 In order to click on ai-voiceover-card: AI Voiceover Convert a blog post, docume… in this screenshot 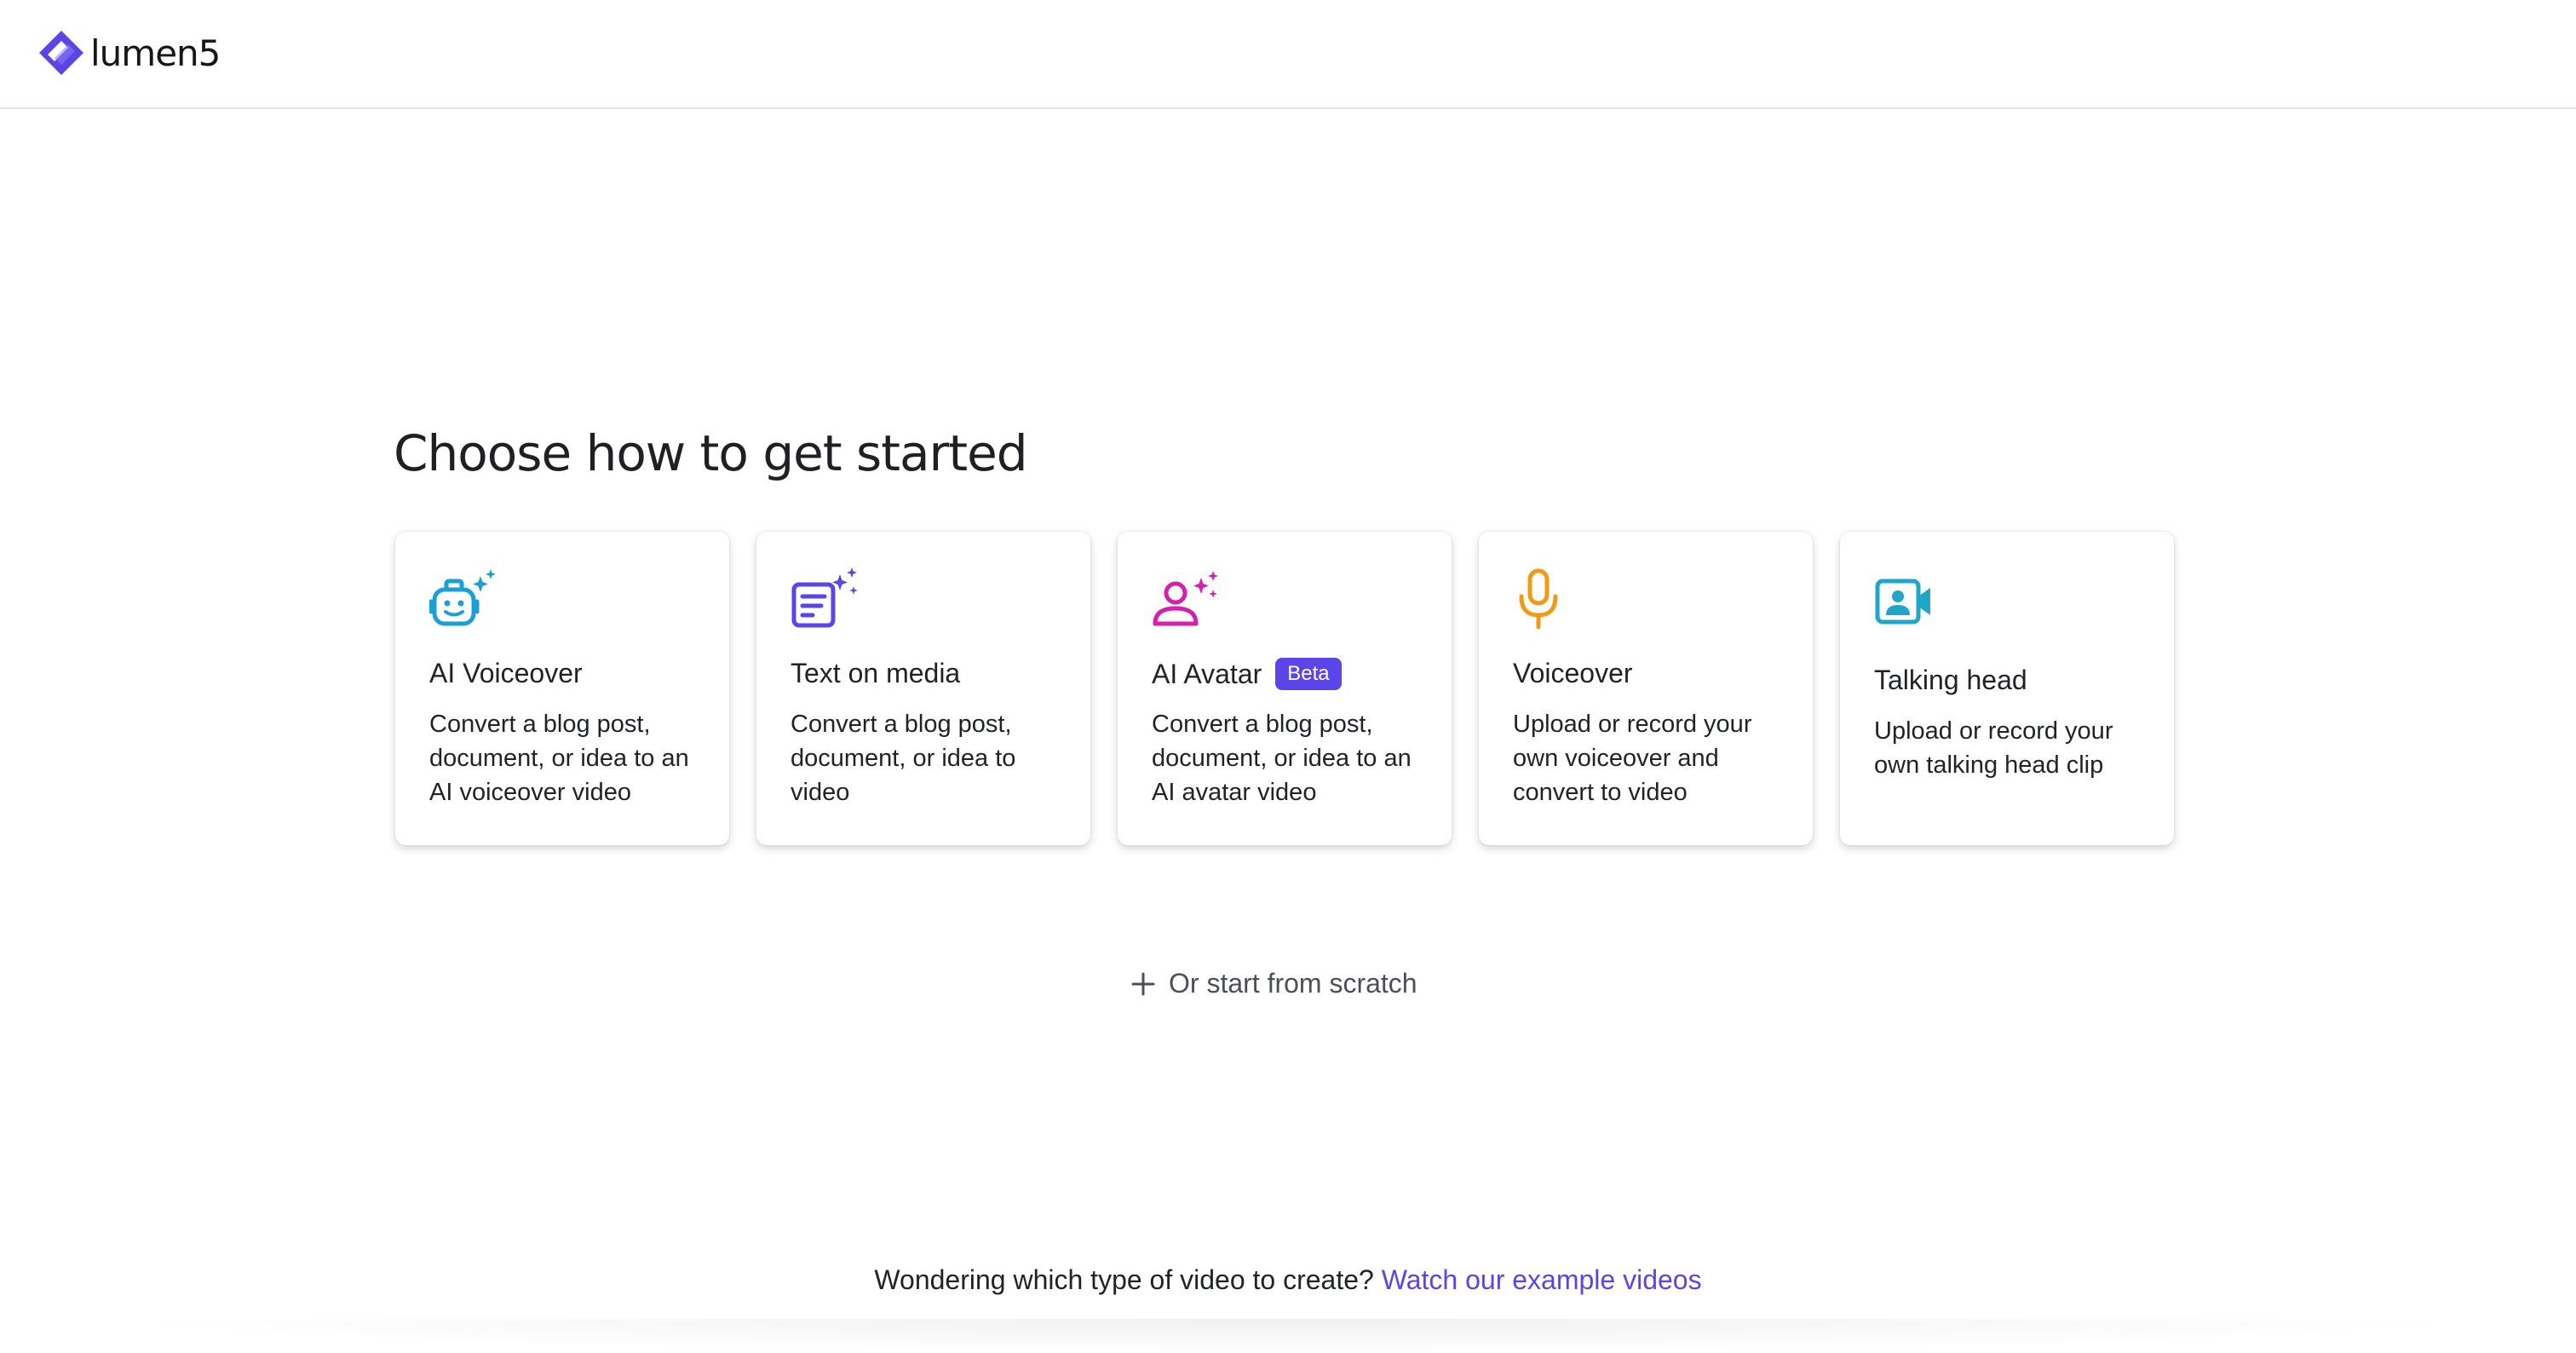, I will do `click(562, 688)`.